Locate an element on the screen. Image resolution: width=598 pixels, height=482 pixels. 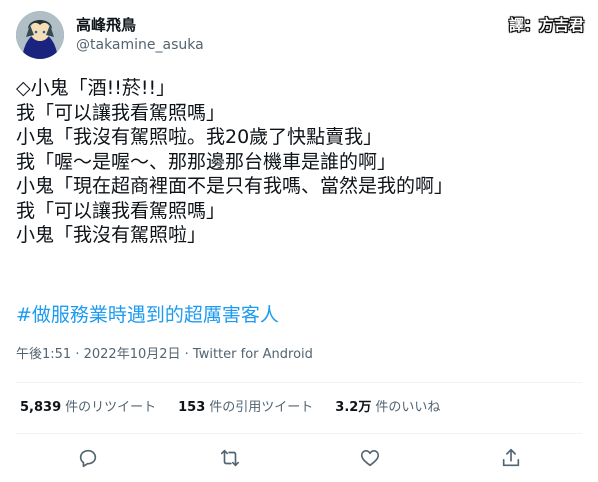
retweets-stat: 5,839 件のリツイート is located at coordinates (88, 408).